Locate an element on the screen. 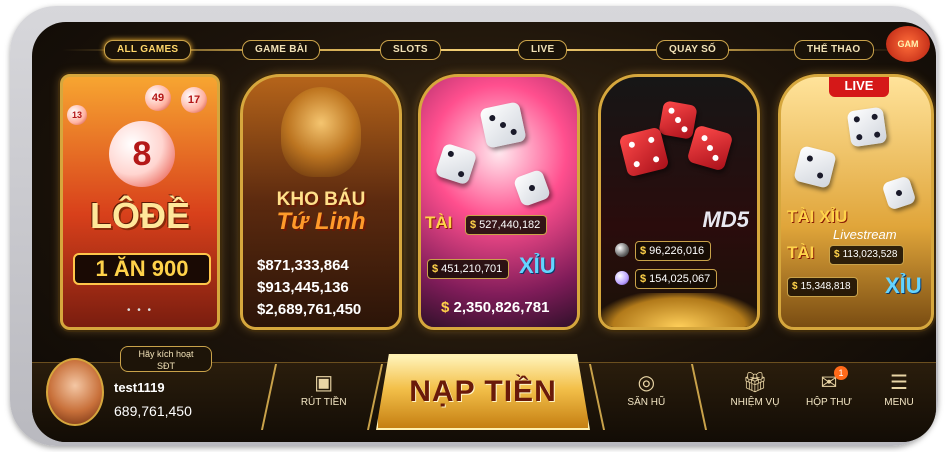 The image size is (948, 452). tab-quay-so: QUAY SỐ is located at coordinates (693, 50).